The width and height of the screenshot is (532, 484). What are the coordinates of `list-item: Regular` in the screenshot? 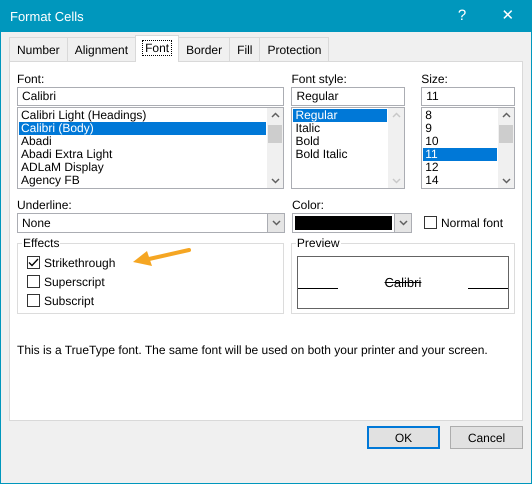 It's located at (340, 115).